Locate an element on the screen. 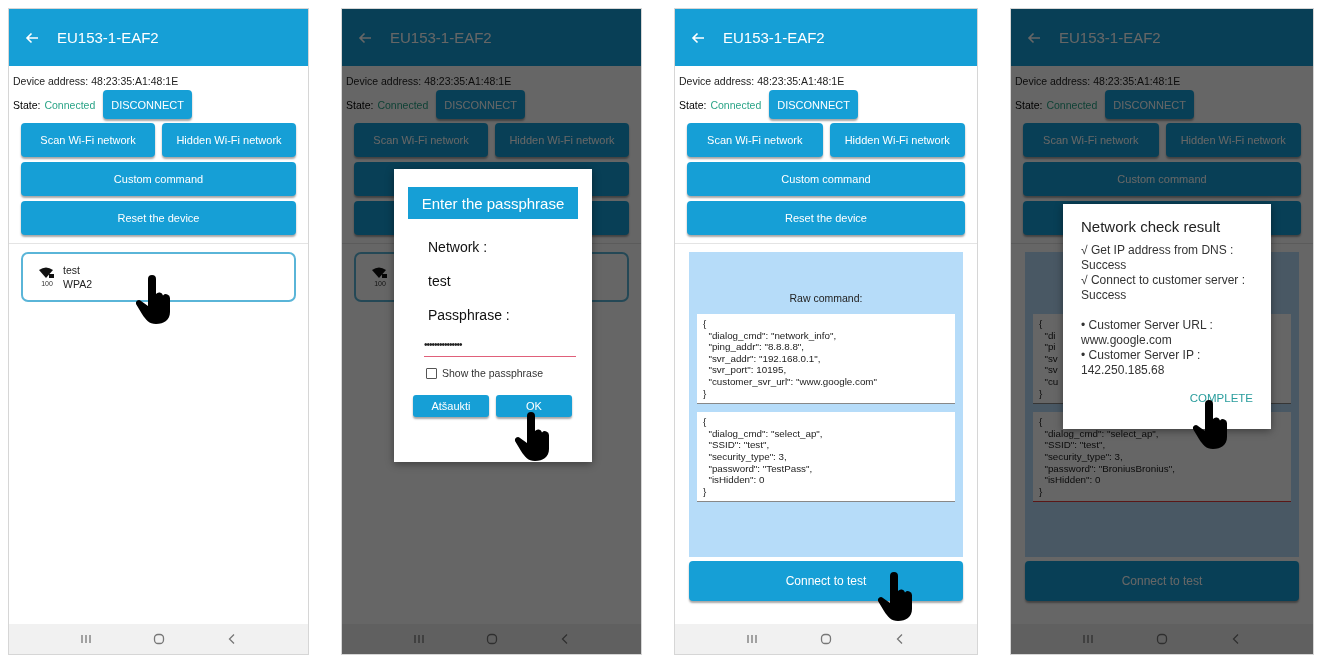  detail-value: www.google.com is located at coordinates (1127, 340).